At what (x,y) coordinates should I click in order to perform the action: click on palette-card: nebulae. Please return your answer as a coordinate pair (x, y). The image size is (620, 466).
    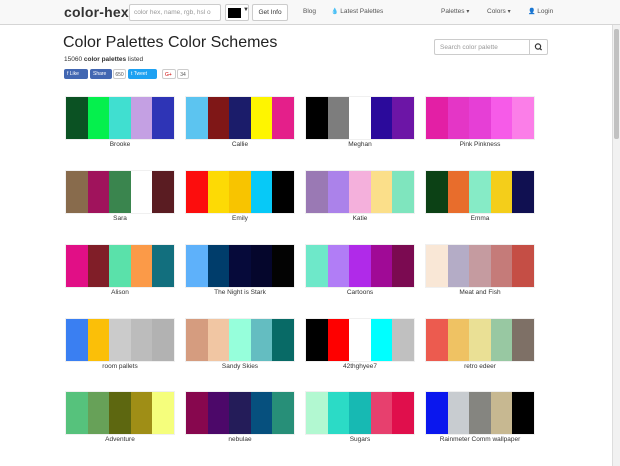
    Looking at the image, I should click on (240, 420).